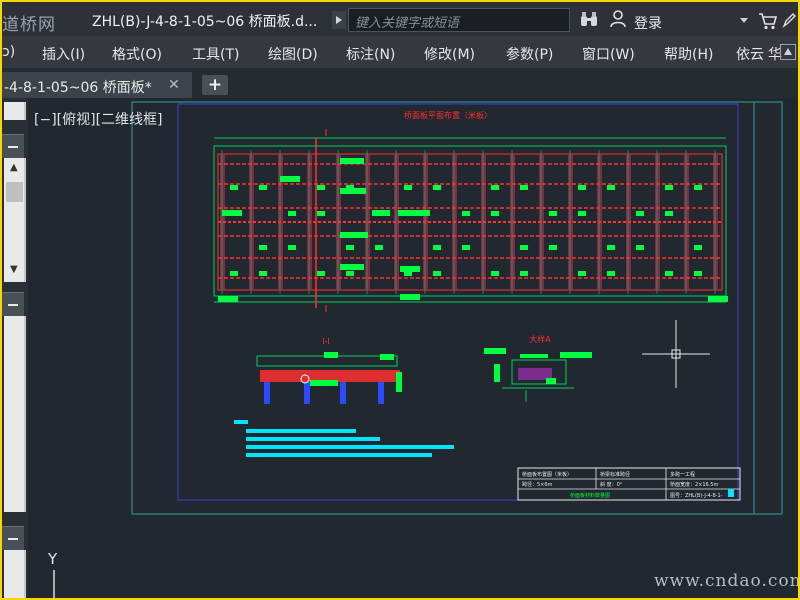 This screenshot has height=600, width=800. What do you see at coordinates (339, 20) in the screenshot?
I see `chevron-right-icon` at bounding box center [339, 20].